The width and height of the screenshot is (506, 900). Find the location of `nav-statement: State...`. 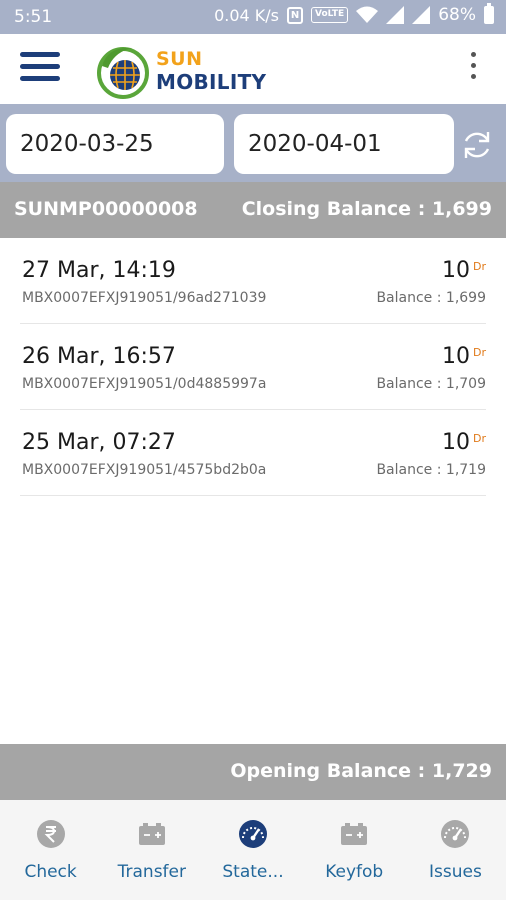

nav-statement: State... is located at coordinates (252, 850).